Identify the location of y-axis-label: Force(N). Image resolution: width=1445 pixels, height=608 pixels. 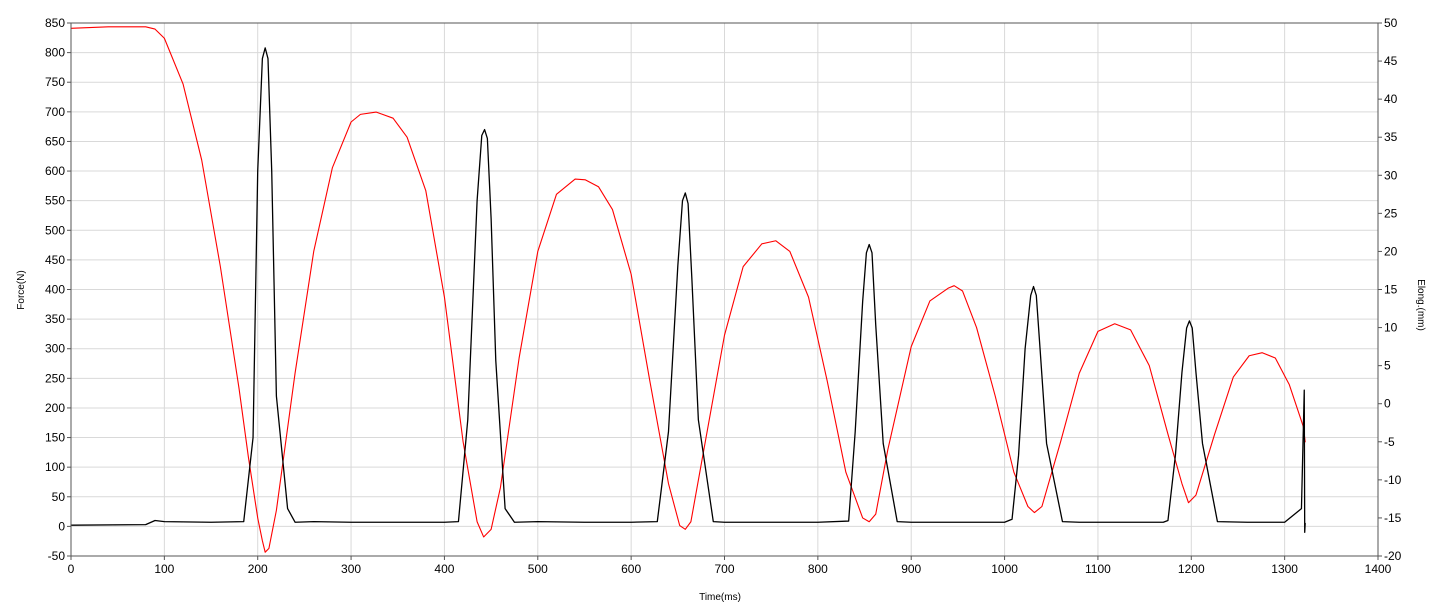
(21, 289).